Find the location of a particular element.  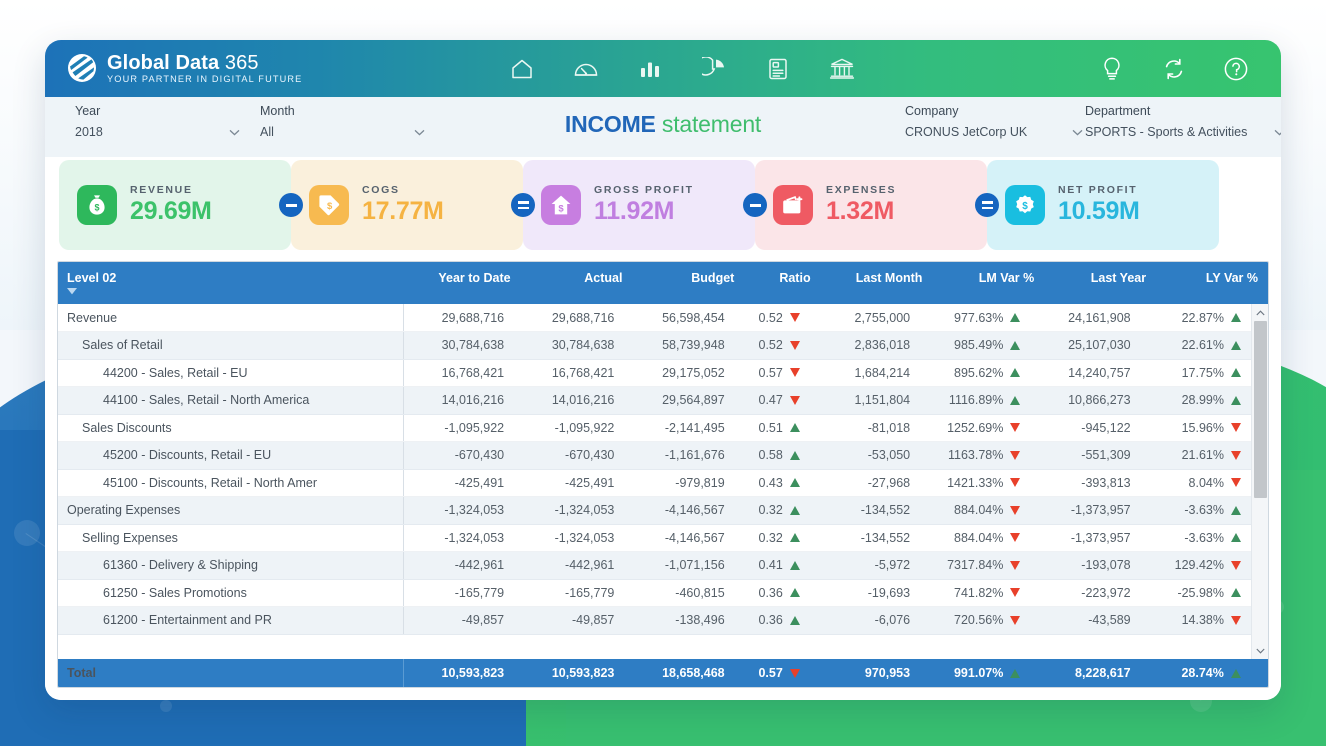

row-label: Selling Expenses is located at coordinates (231, 538).